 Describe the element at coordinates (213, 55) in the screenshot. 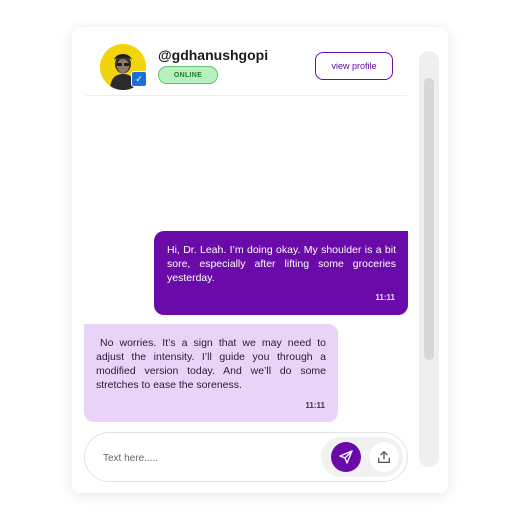

I see `username: @gdhanushgopi` at that location.